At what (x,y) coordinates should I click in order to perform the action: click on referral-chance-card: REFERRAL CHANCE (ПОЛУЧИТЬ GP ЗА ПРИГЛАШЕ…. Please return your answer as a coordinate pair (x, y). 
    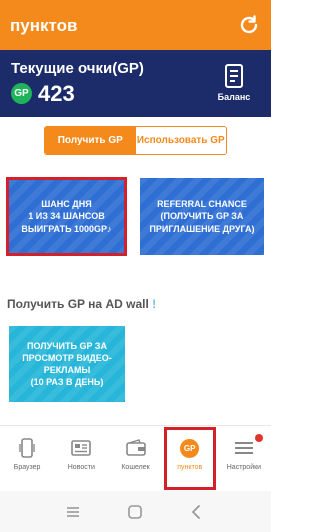
    Looking at the image, I should click on (202, 216).